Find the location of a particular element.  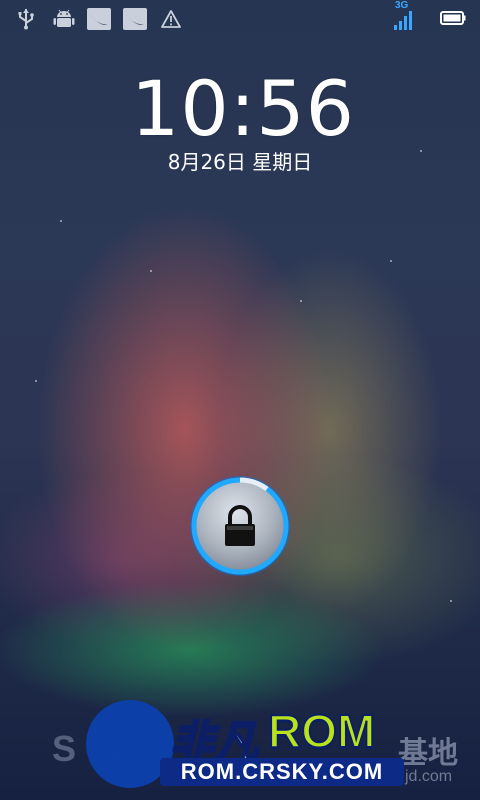

clock-time: 10:56 is located at coordinates (243, 108).